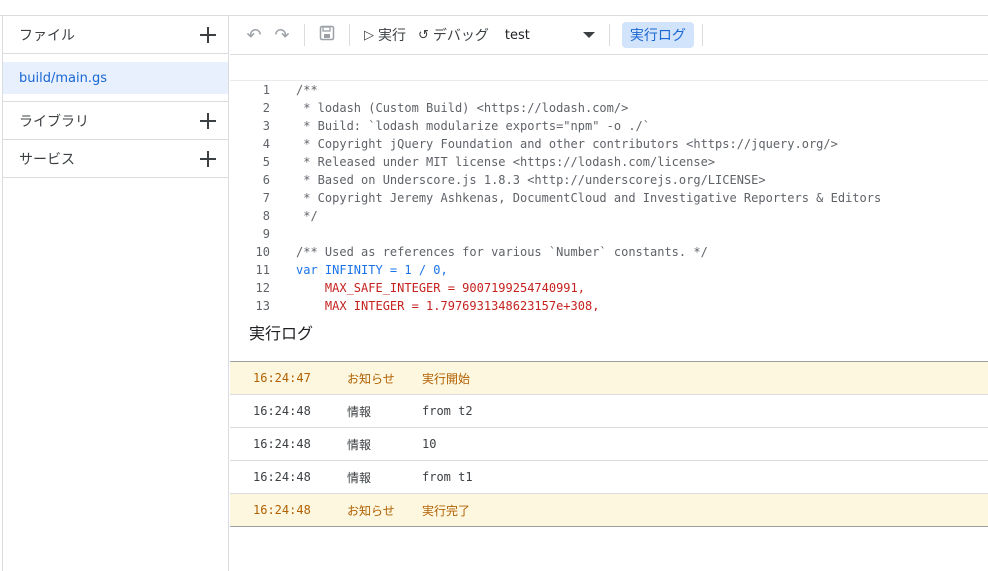 This screenshot has width=988, height=571. What do you see at coordinates (266, 126) in the screenshot?
I see `line-number: 3` at bounding box center [266, 126].